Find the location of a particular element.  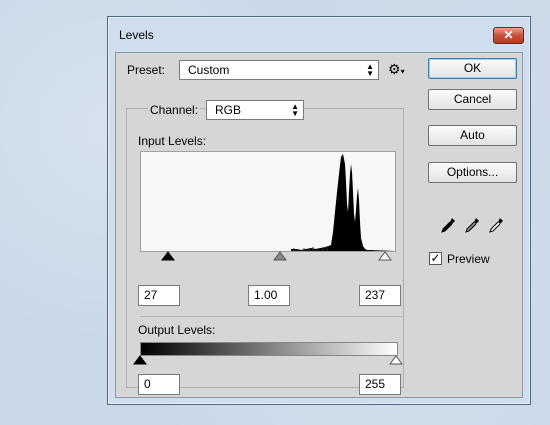

output-levels-label: Output Levels: is located at coordinates (177, 330).